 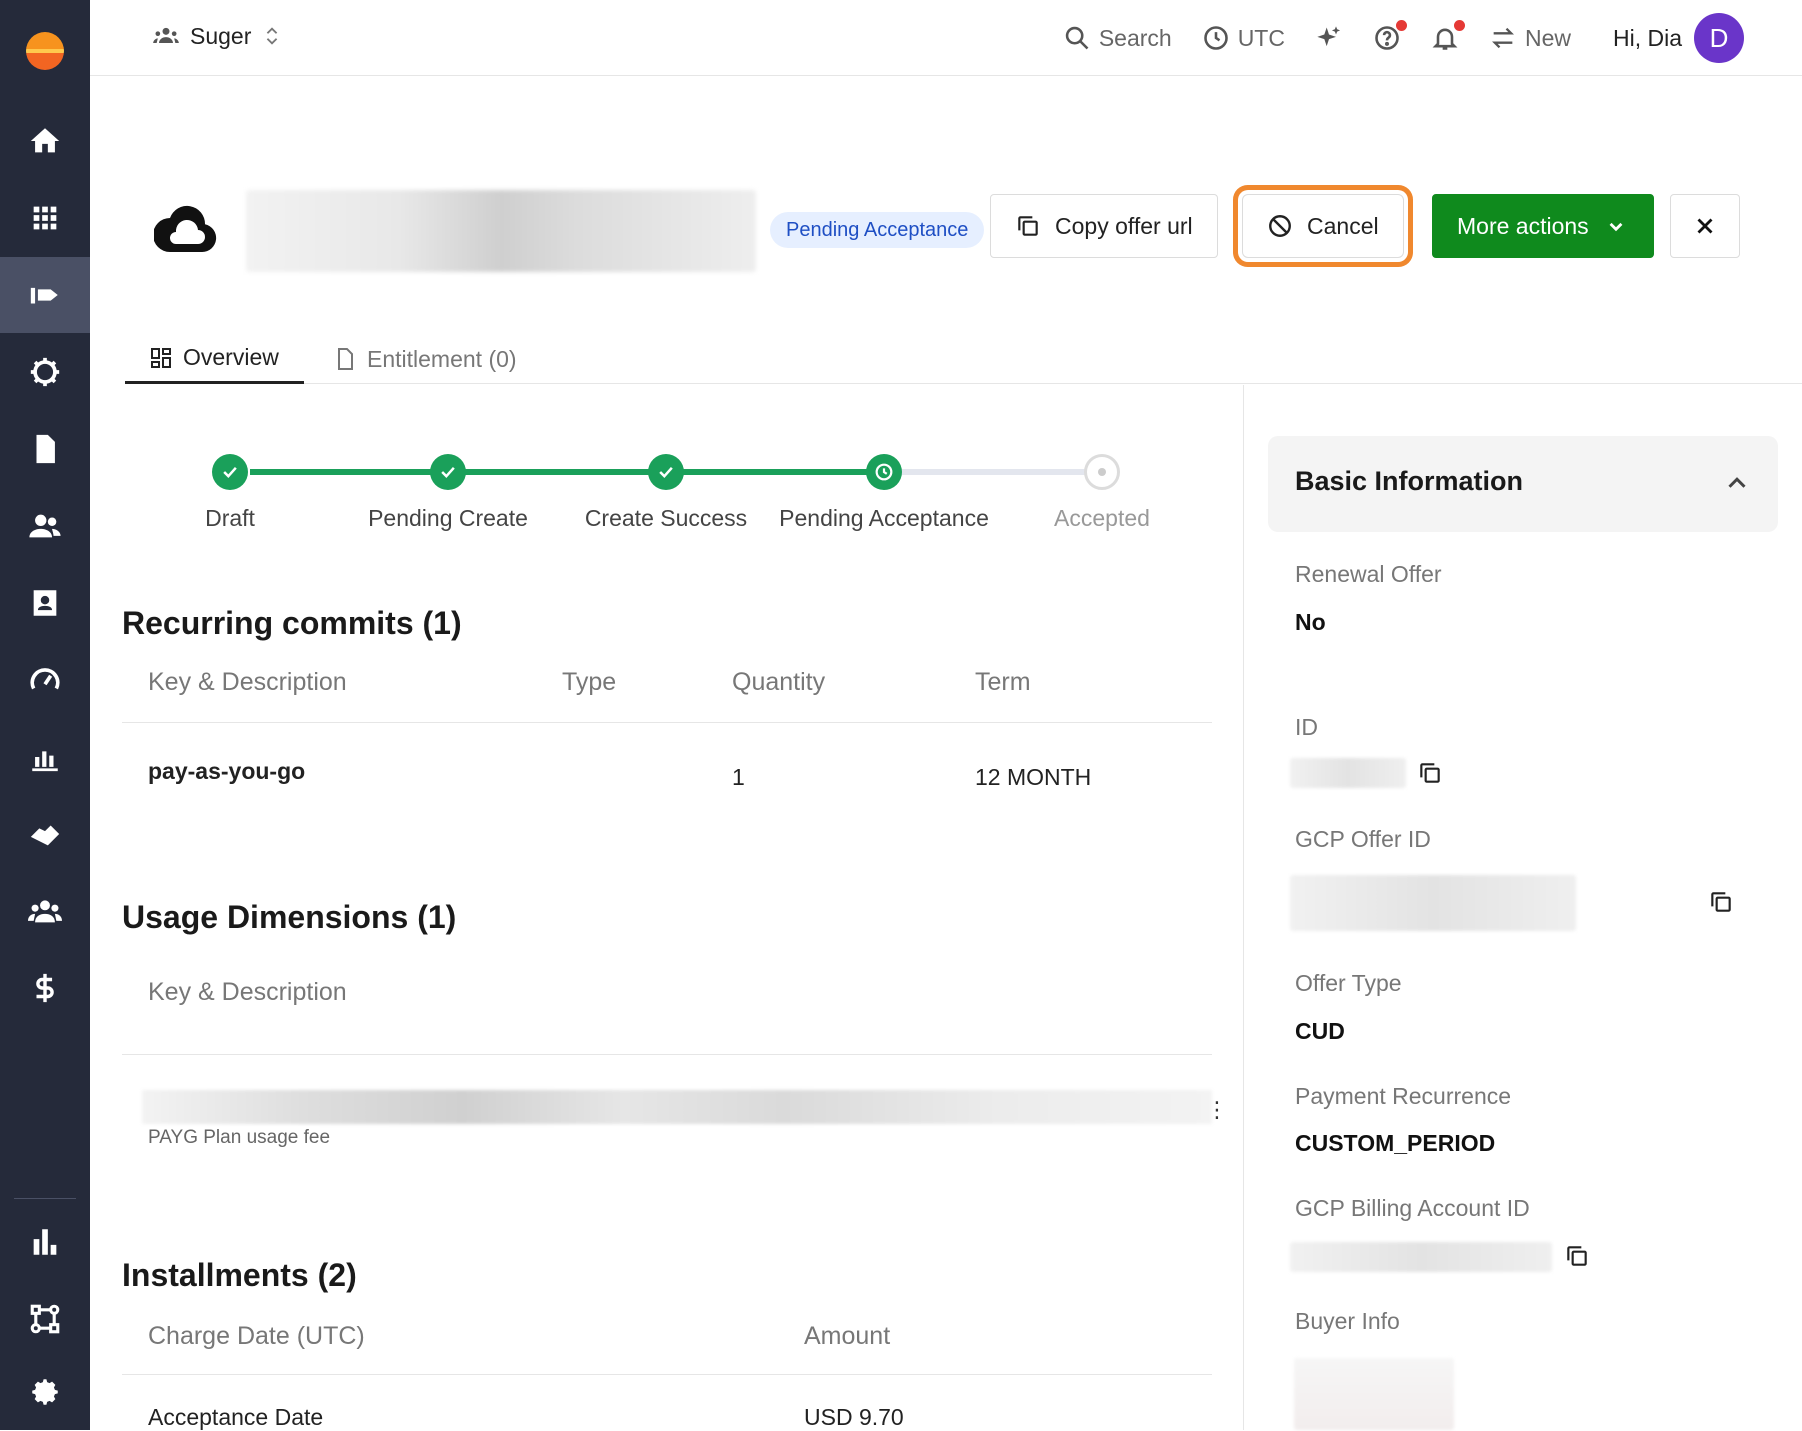 What do you see at coordinates (884, 472) in the screenshot?
I see `step-pending-acceptance-clock-icon` at bounding box center [884, 472].